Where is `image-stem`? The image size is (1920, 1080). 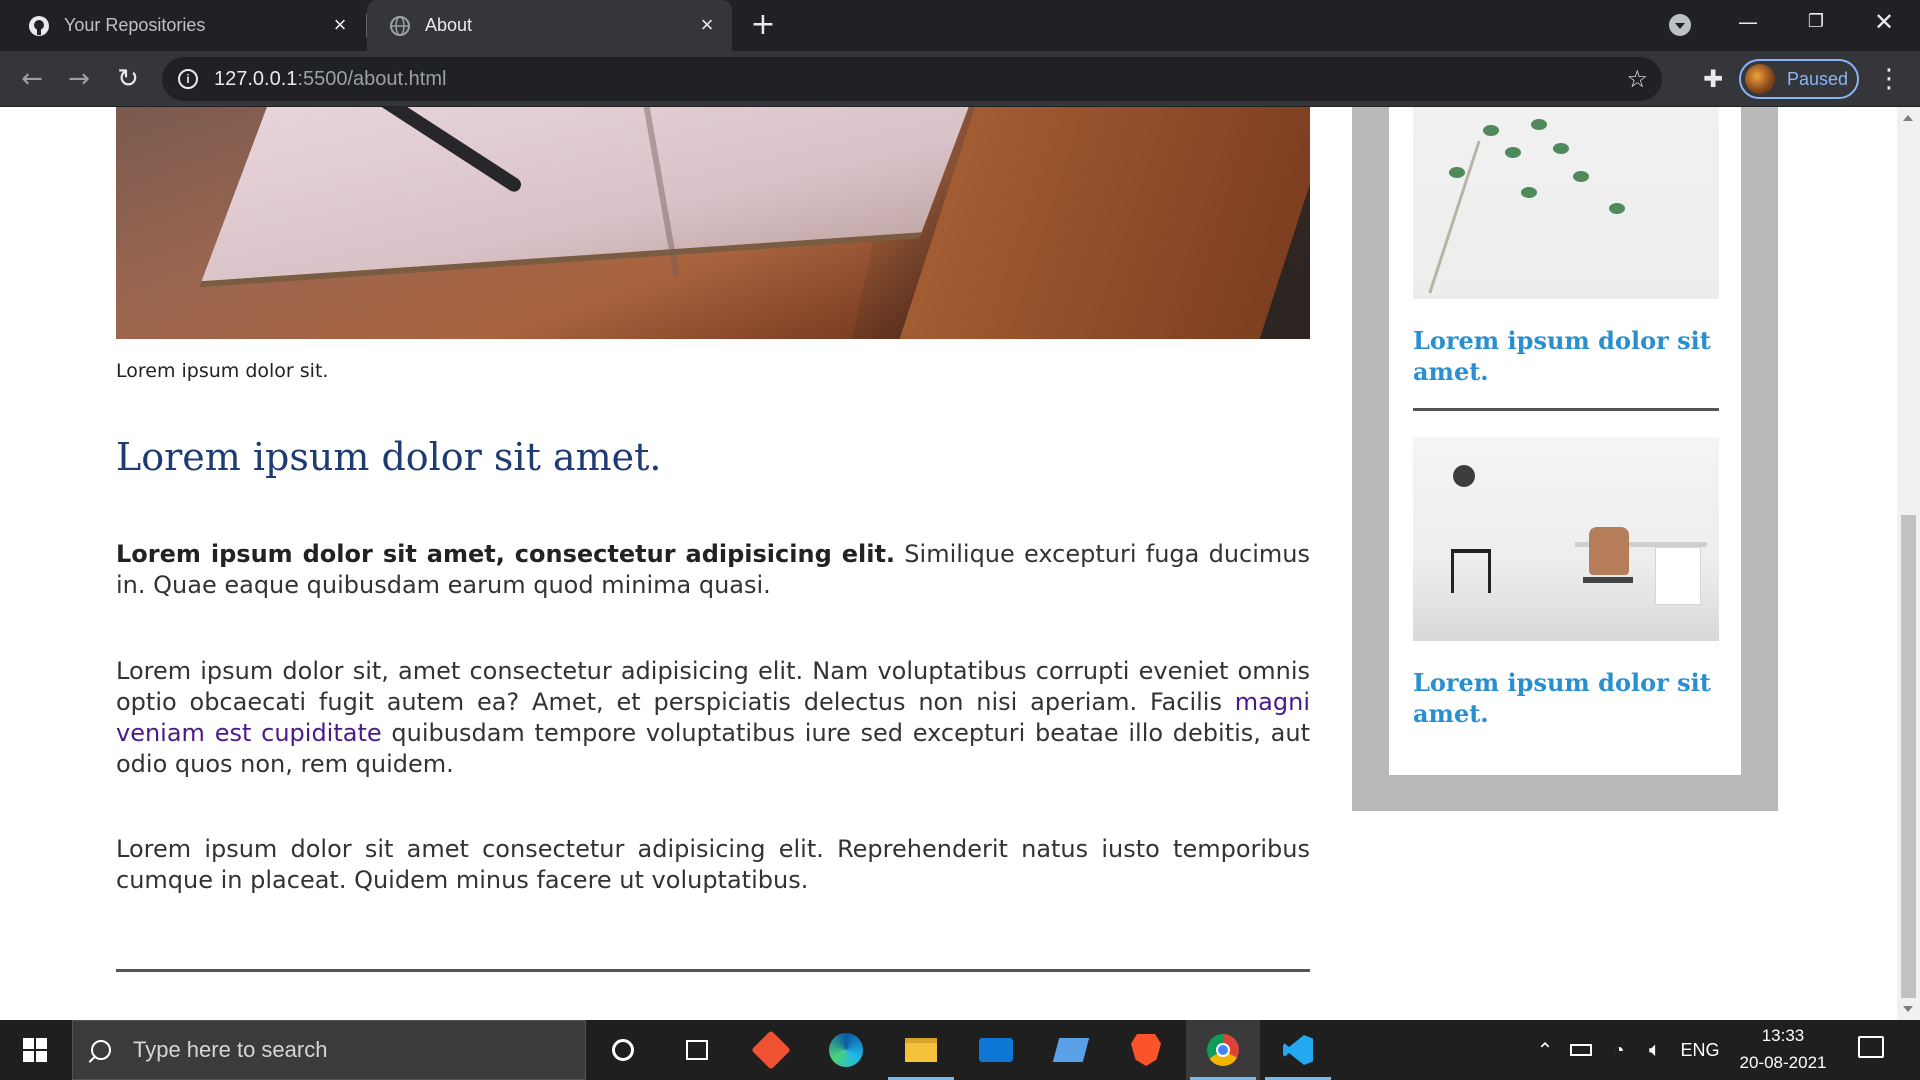 image-stem is located at coordinates (1454, 217).